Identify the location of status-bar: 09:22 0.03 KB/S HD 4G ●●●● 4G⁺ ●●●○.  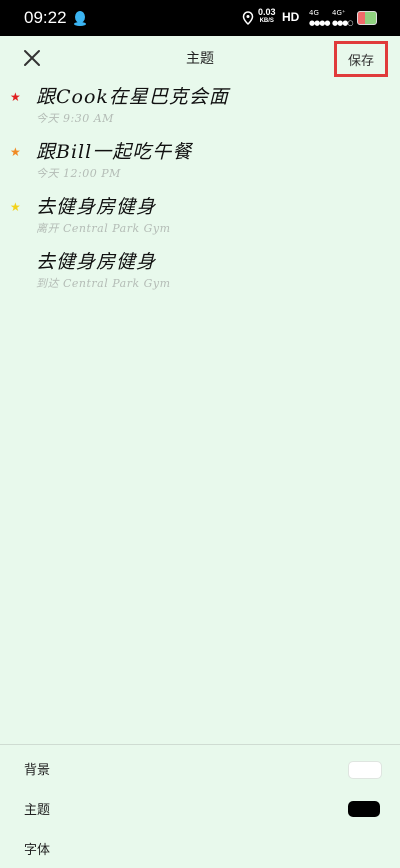
(200, 18).